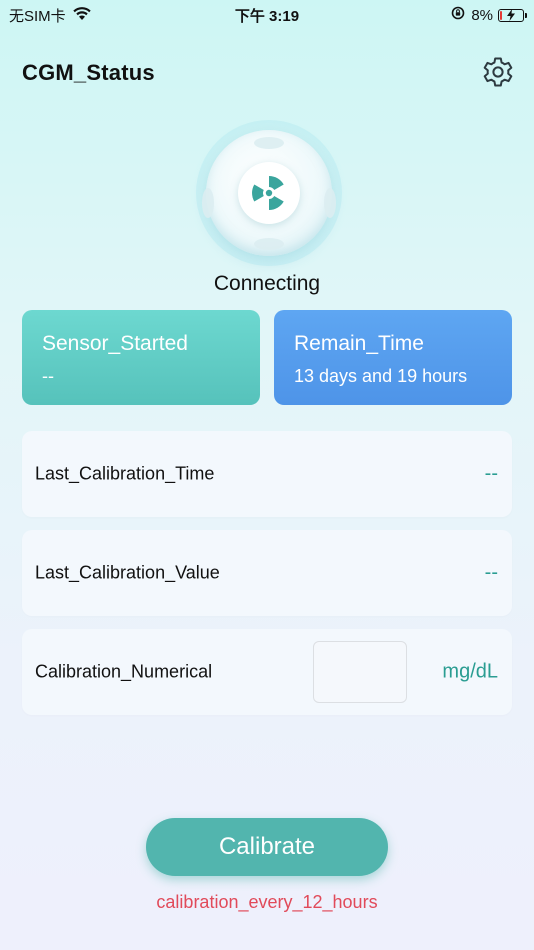 The image size is (534, 950). I want to click on calibrate-button: Calibrate, so click(267, 847).